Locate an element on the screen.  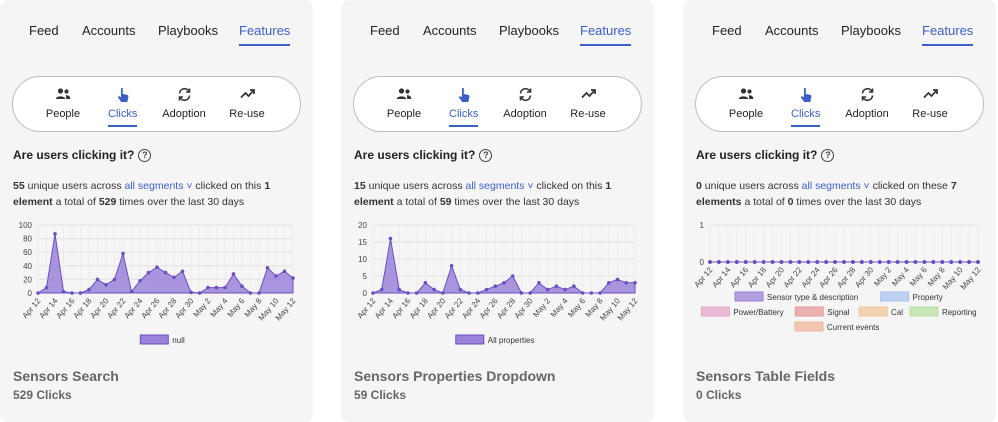
y-tick-label: 15 is located at coordinates (362, 242).